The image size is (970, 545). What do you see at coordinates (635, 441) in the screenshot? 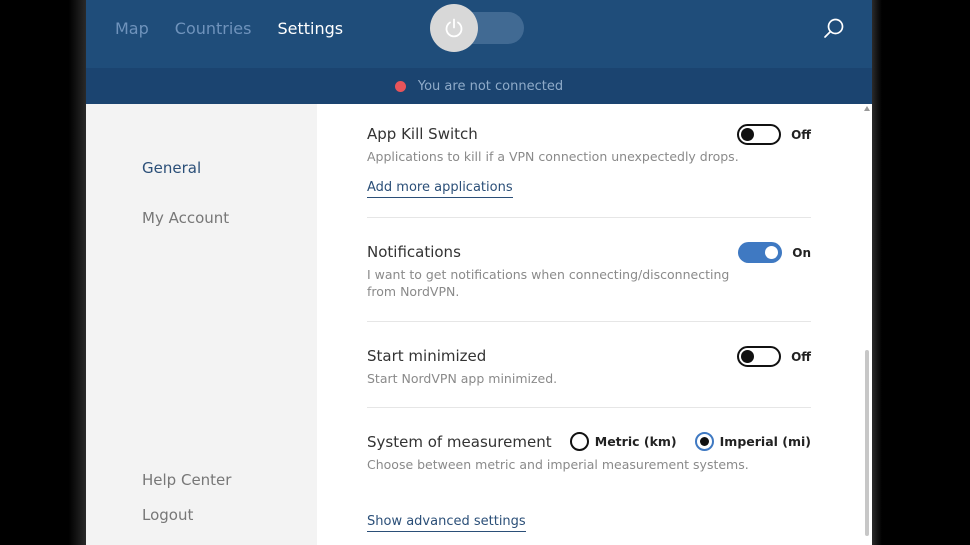
I see `radio-label: Metric (km)` at bounding box center [635, 441].